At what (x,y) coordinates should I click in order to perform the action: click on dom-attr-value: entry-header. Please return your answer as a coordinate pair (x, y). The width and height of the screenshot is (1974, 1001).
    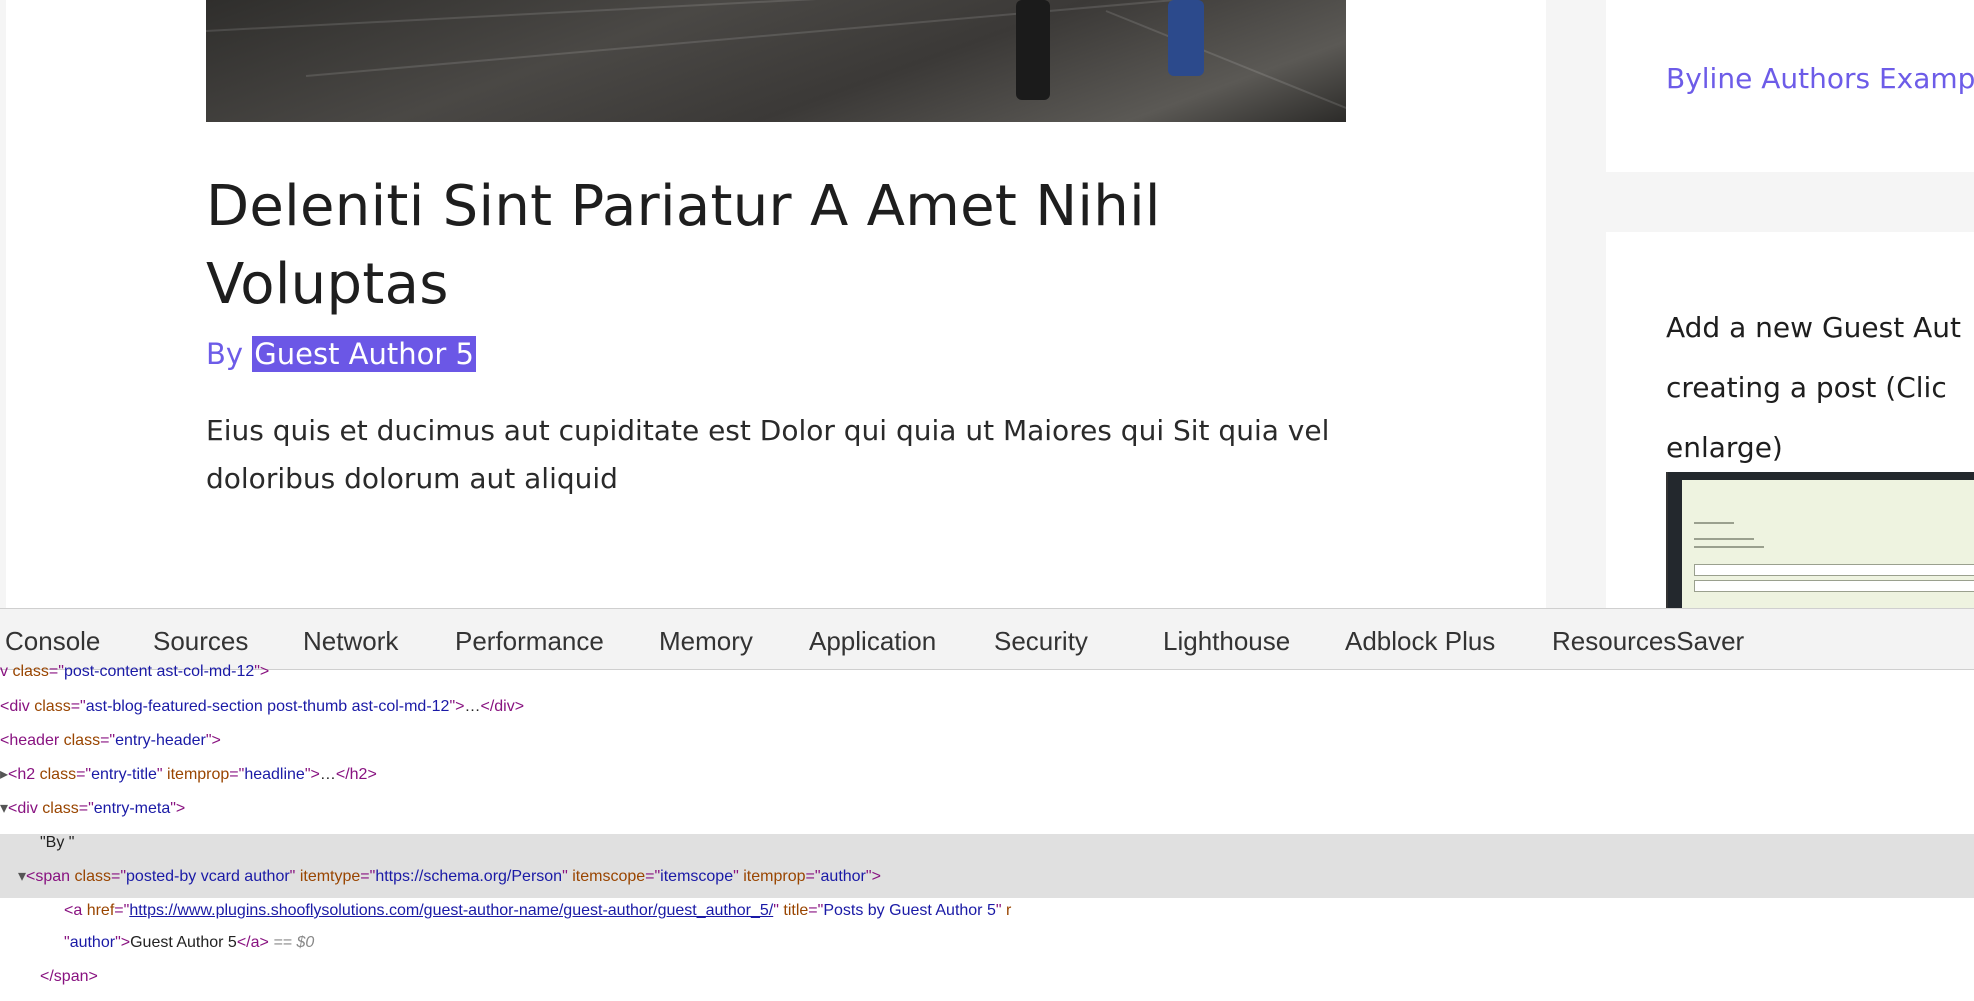
    Looking at the image, I should click on (160, 740).